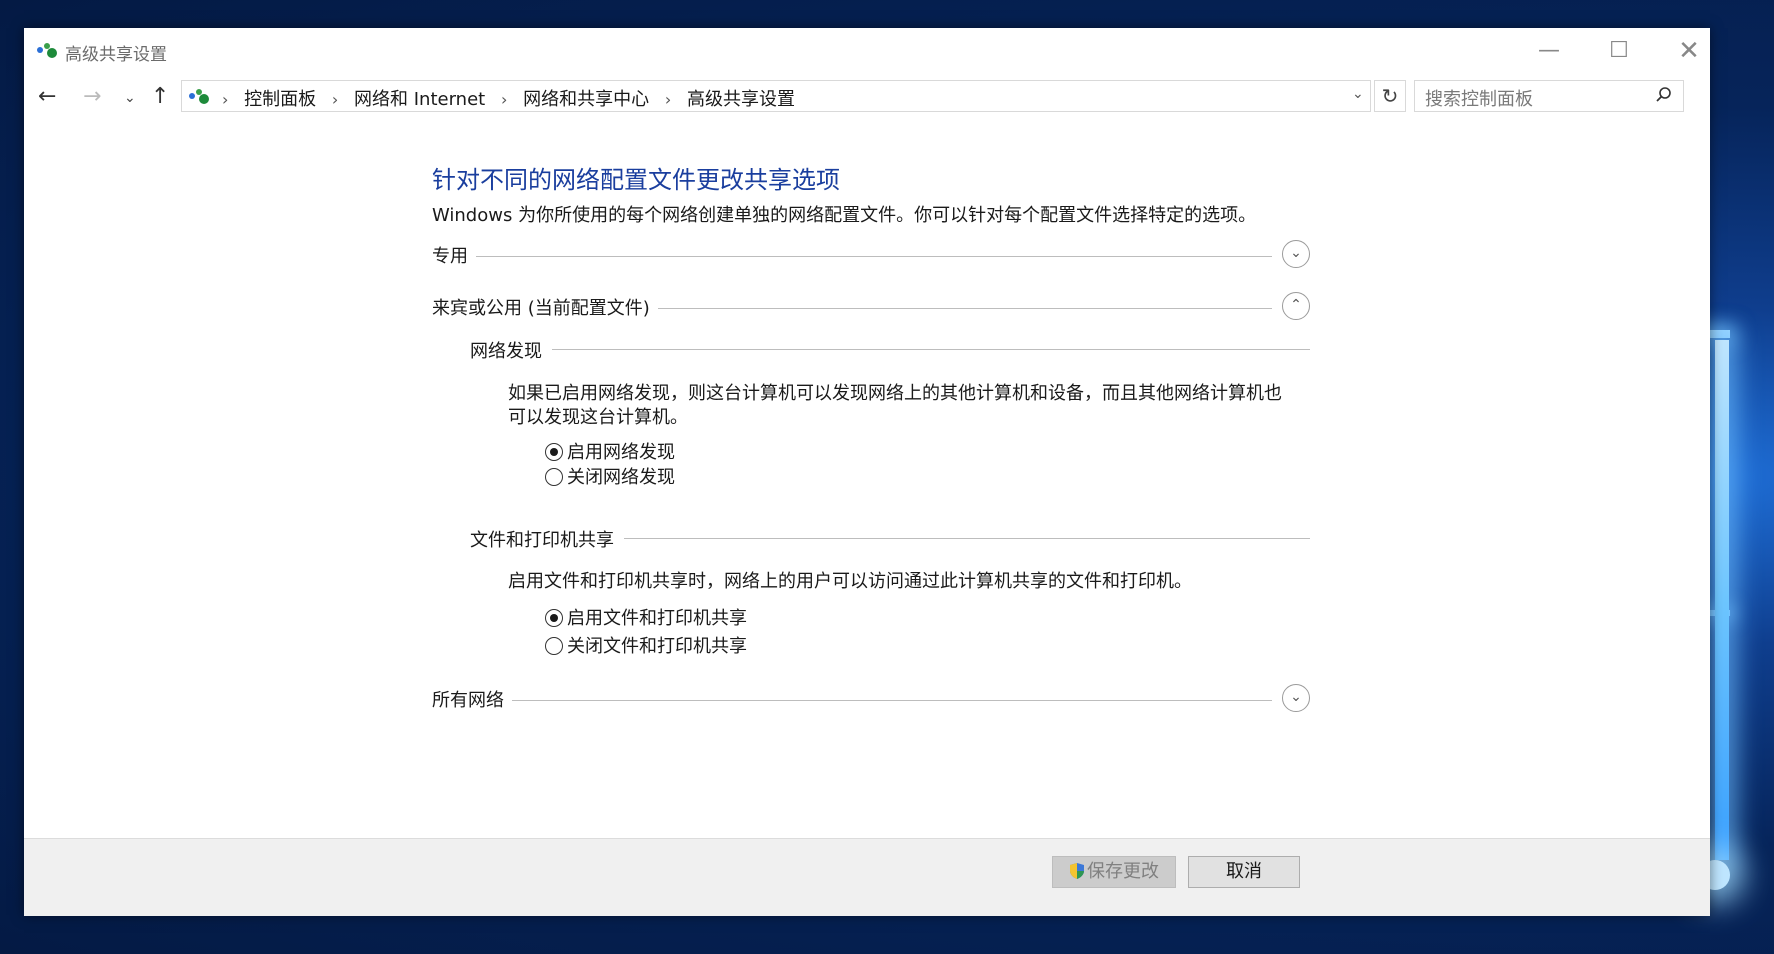 The width and height of the screenshot is (1774, 954). What do you see at coordinates (1244, 872) in the screenshot?
I see `cancel-button: 取消` at bounding box center [1244, 872].